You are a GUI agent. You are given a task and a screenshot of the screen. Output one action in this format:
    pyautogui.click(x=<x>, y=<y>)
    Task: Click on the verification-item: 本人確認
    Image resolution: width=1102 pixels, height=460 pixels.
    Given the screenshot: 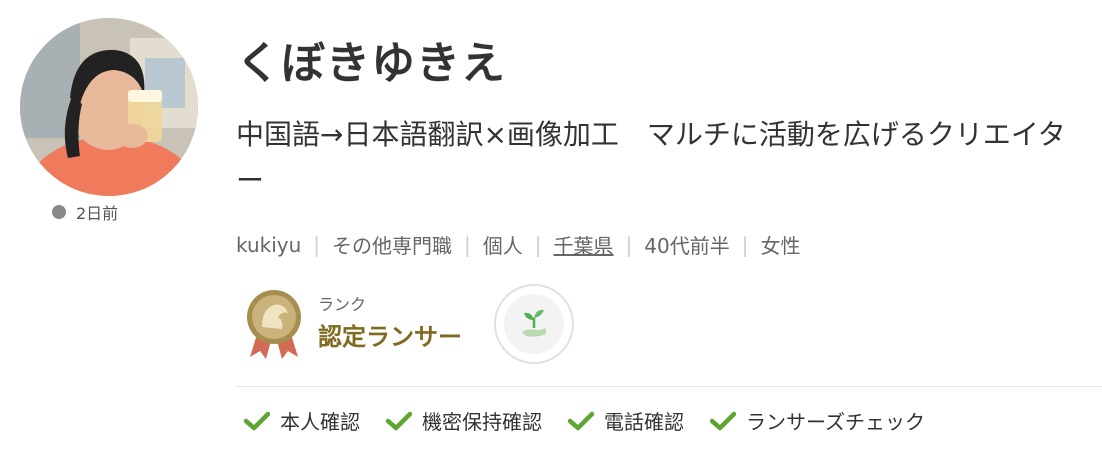 What is the action you would take?
    pyautogui.click(x=302, y=420)
    